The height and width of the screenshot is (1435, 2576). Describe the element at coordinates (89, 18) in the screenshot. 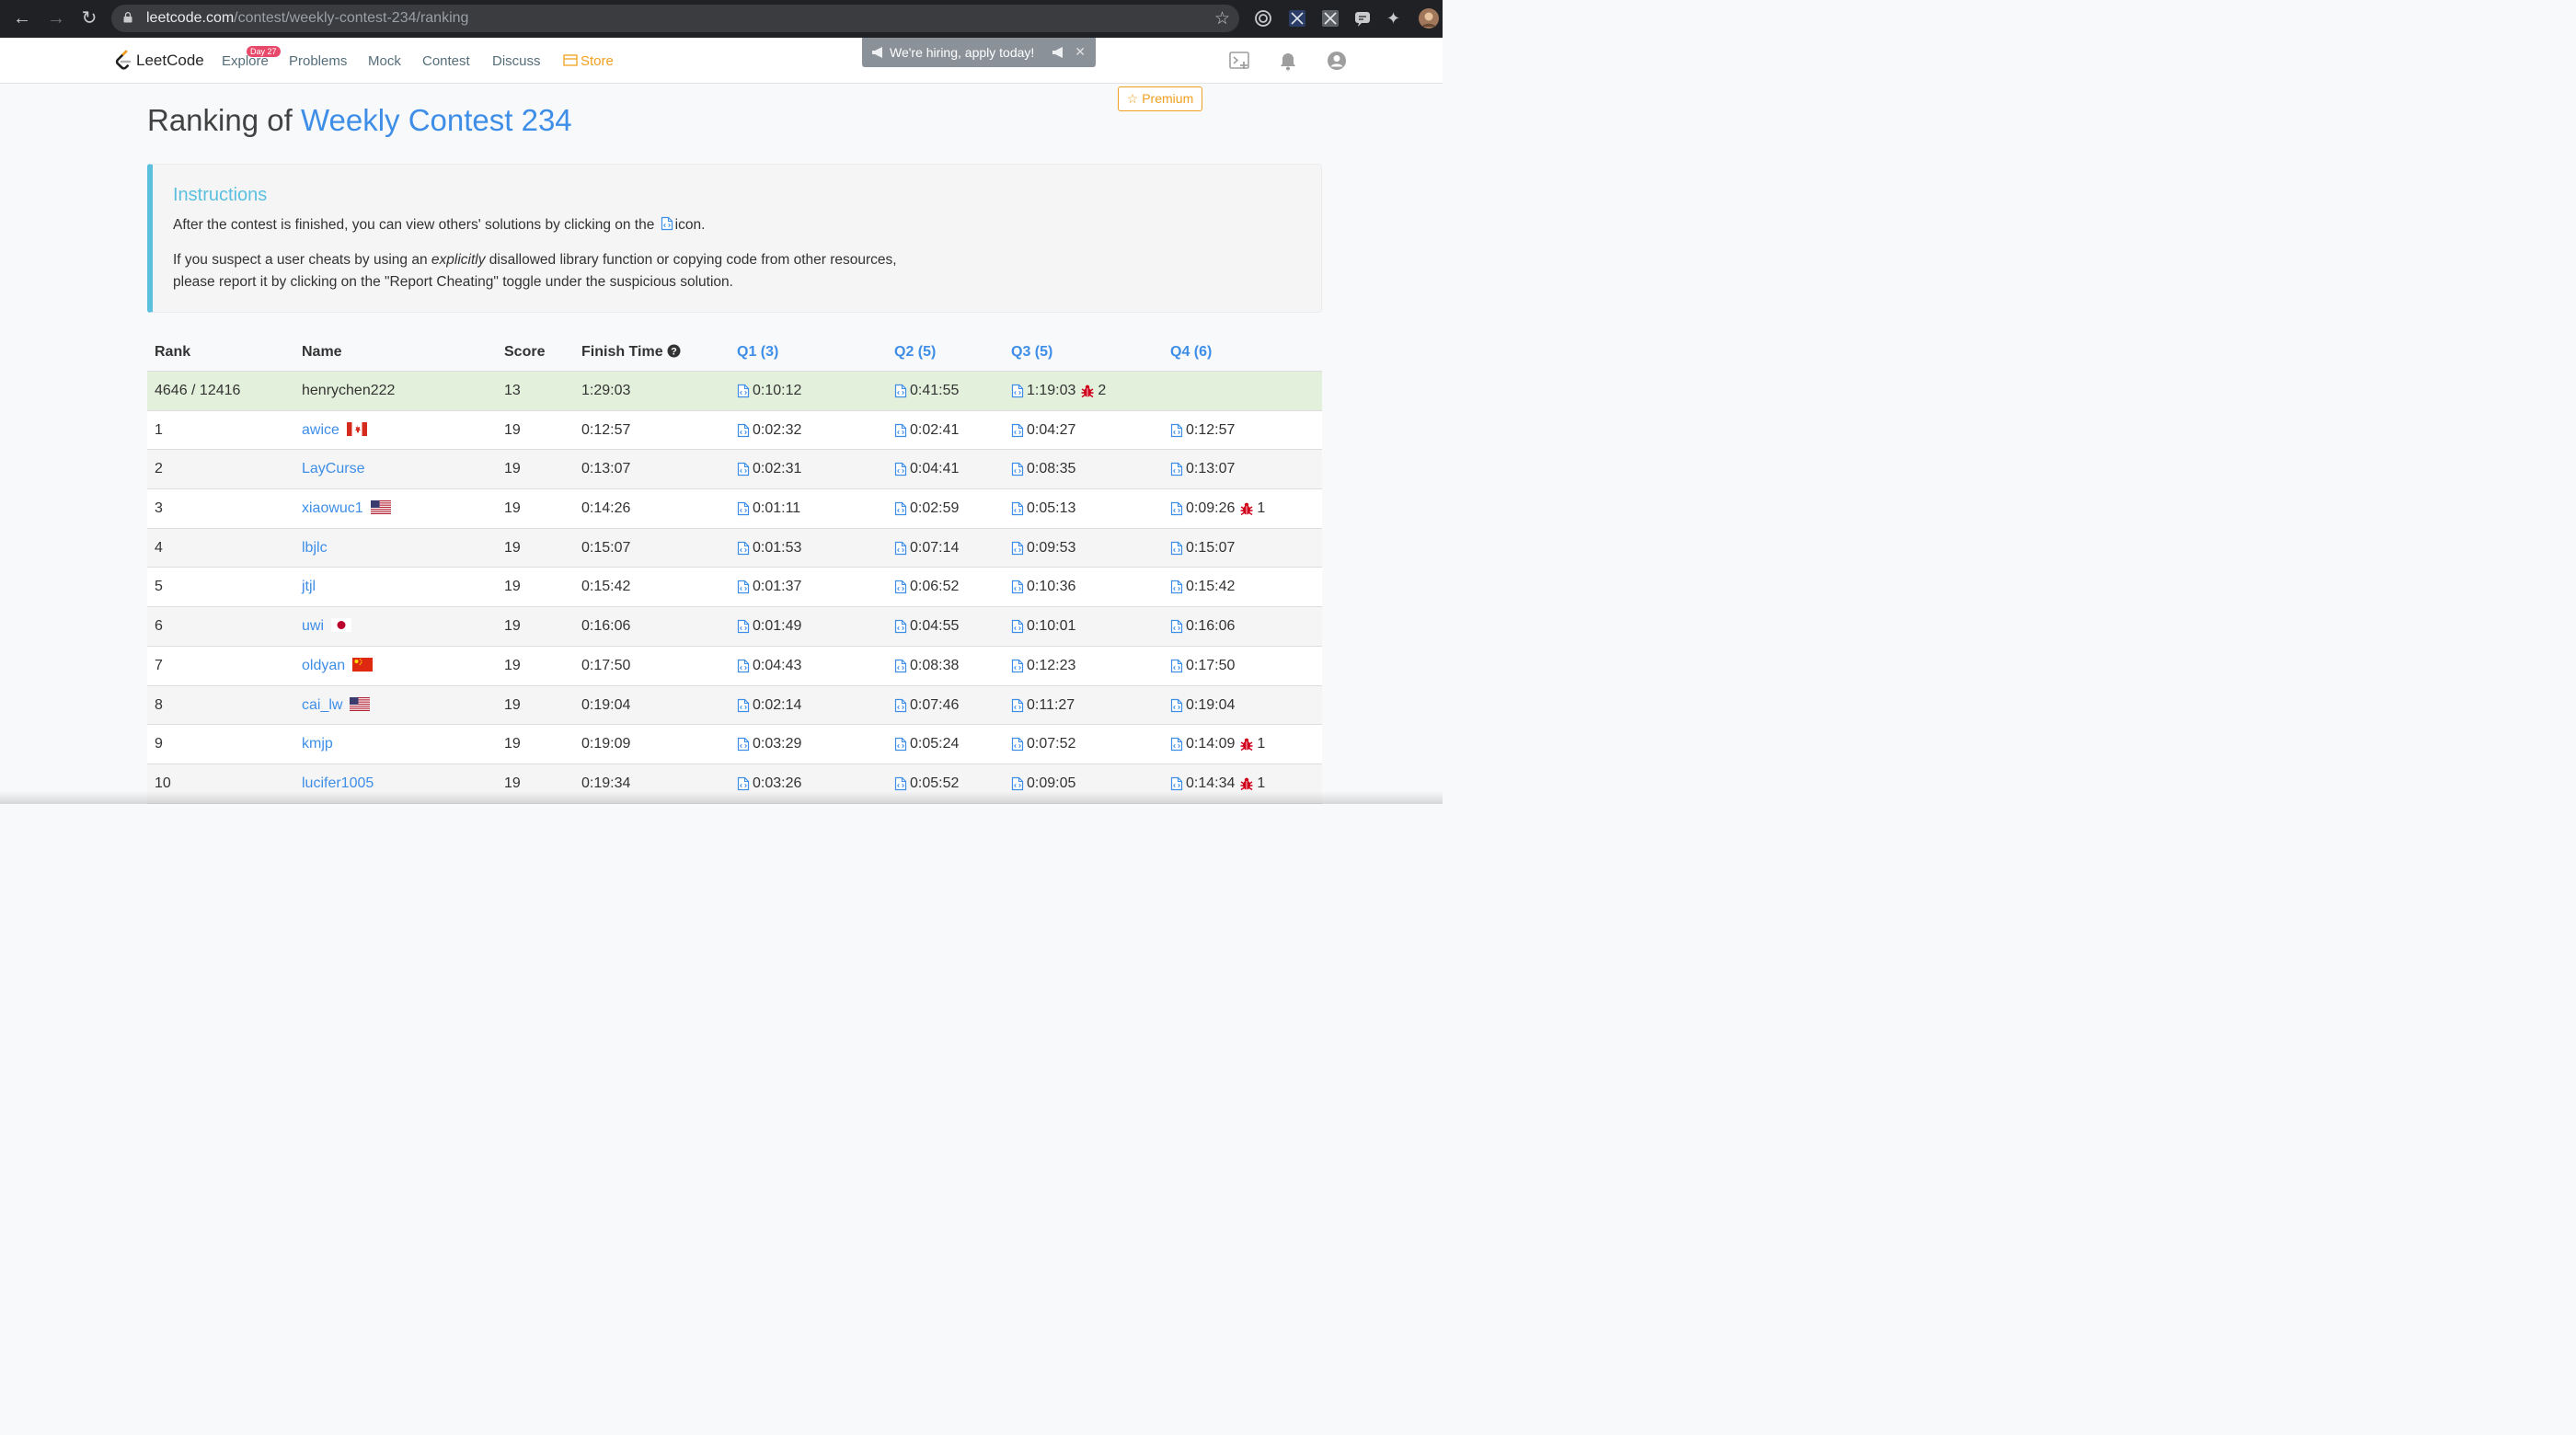

I see `reload-icon: ↻` at that location.